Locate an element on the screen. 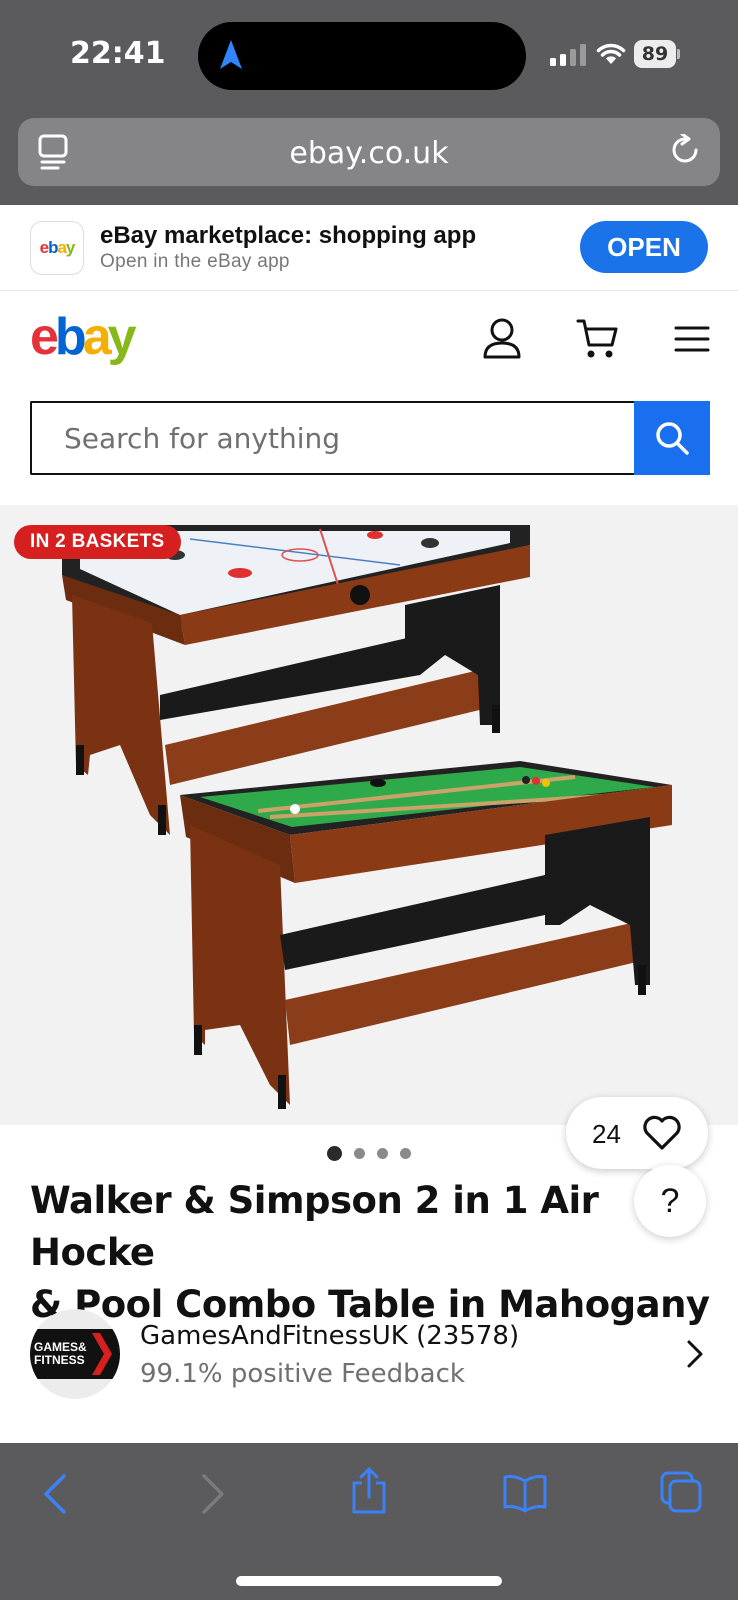 The height and width of the screenshot is (1600, 738). search-icon is located at coordinates (672, 438).